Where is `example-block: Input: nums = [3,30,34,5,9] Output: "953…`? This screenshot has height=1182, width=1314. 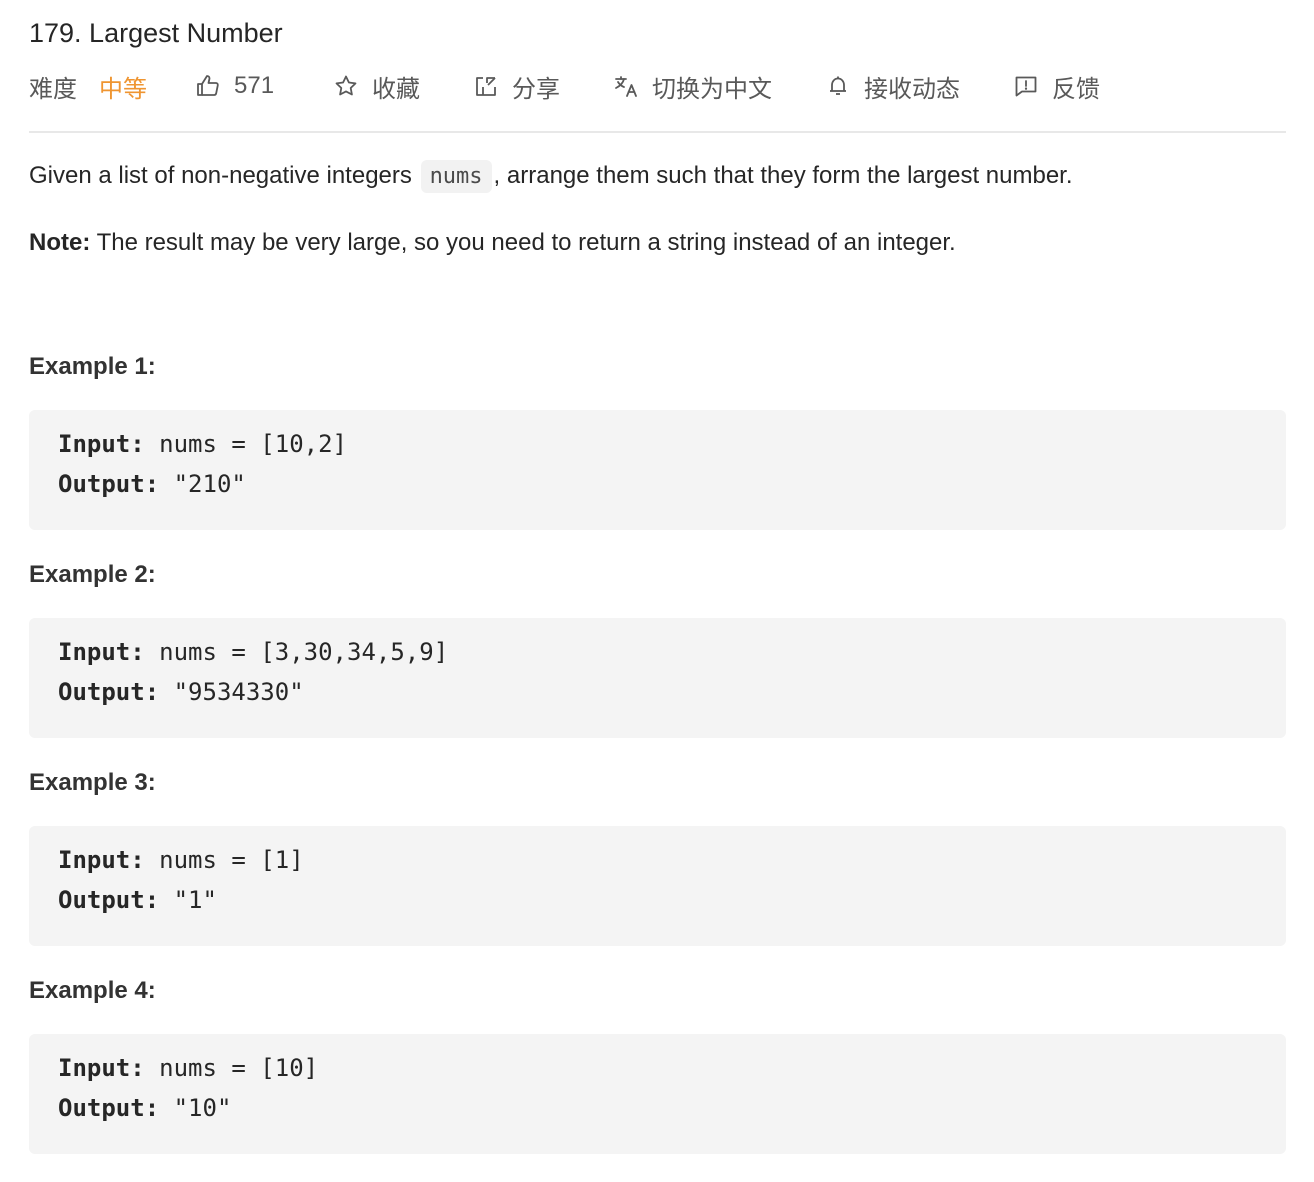
example-block: Input: nums = [3,30,34,5,9] Output: "953… is located at coordinates (657, 678).